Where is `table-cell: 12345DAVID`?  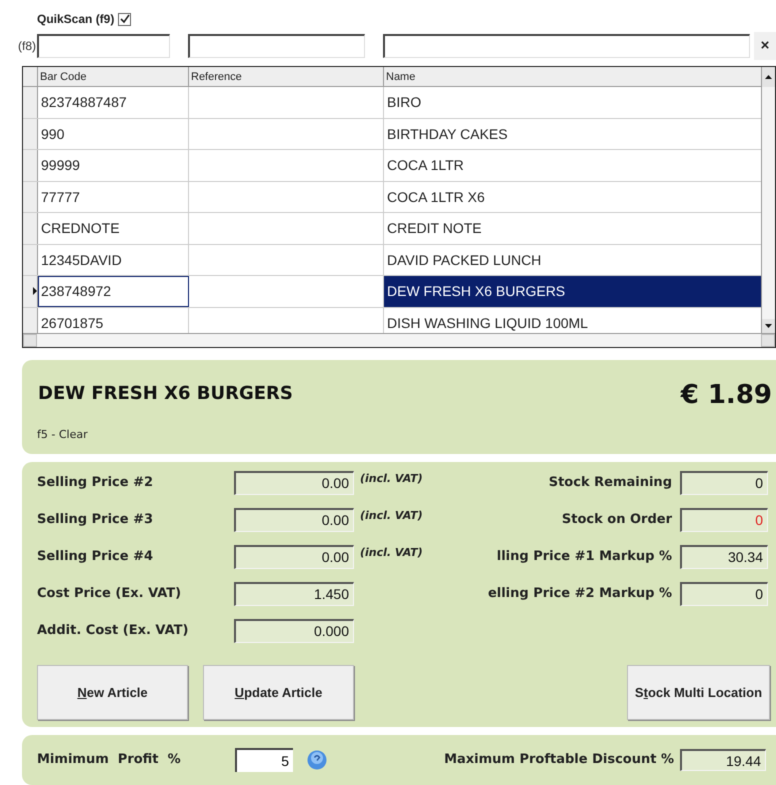
table-cell: 12345DAVID is located at coordinates (113, 259).